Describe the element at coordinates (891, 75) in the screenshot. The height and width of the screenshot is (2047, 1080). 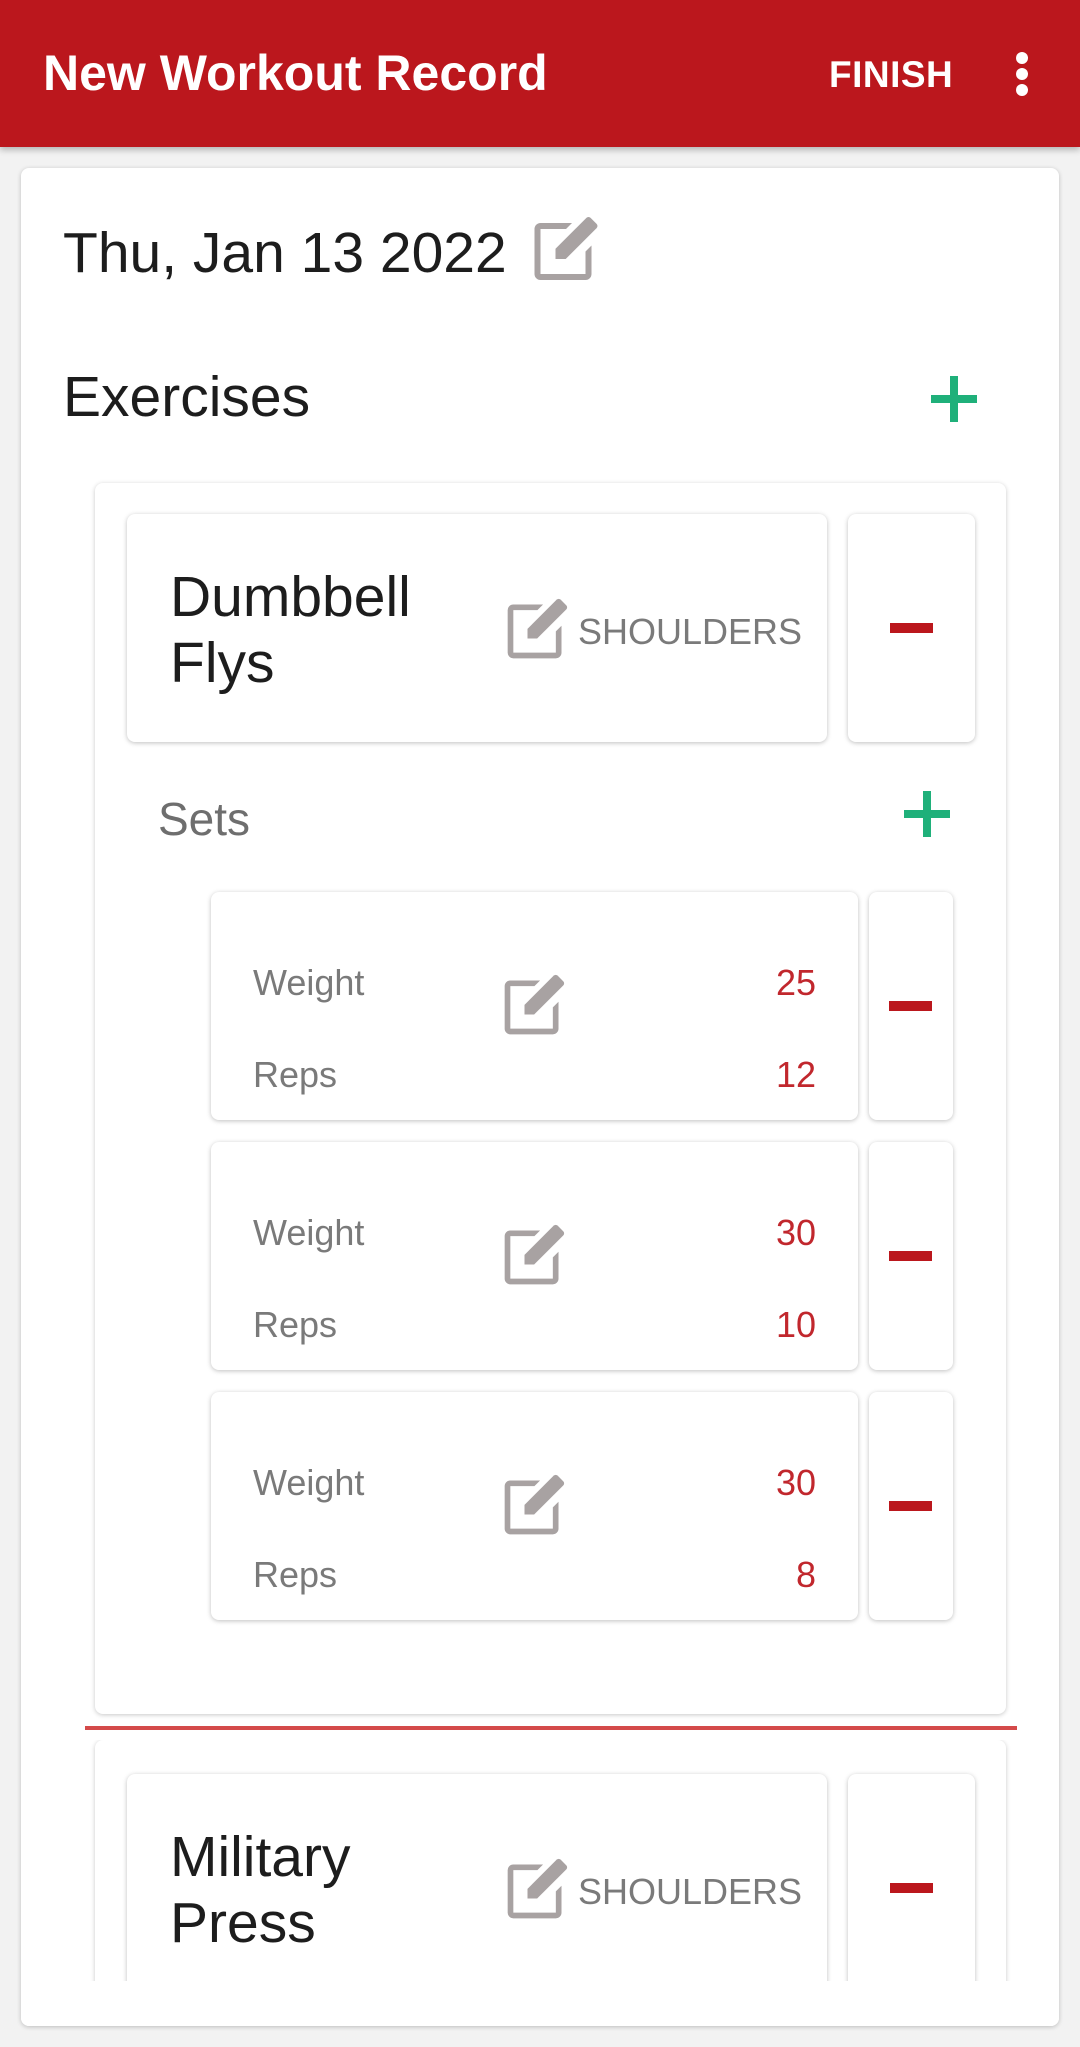
I see `finish-button: FINISH` at that location.